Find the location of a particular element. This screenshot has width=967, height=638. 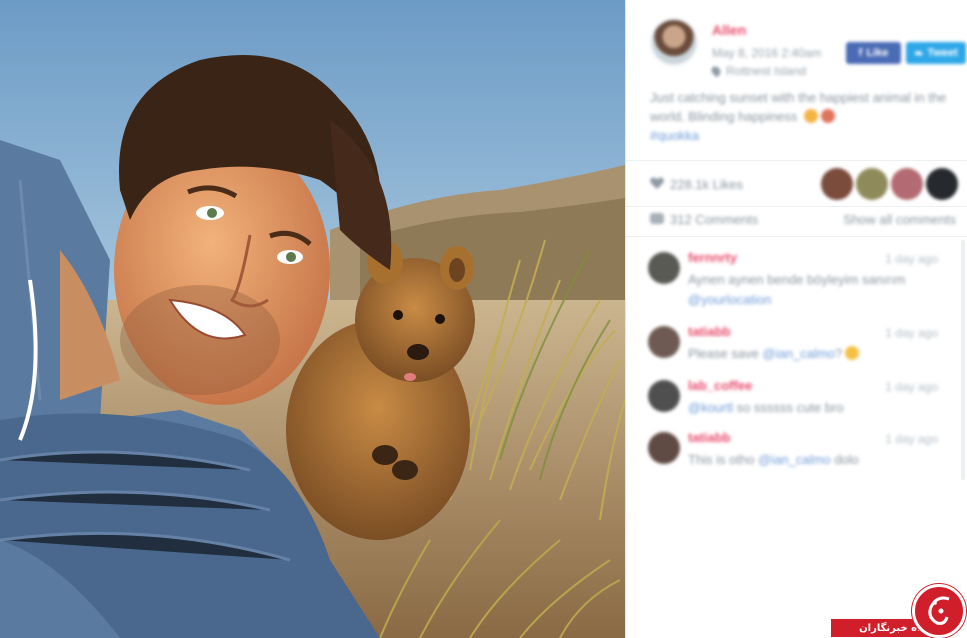

heart-eyes-emoji-icon is located at coordinates (852, 353).